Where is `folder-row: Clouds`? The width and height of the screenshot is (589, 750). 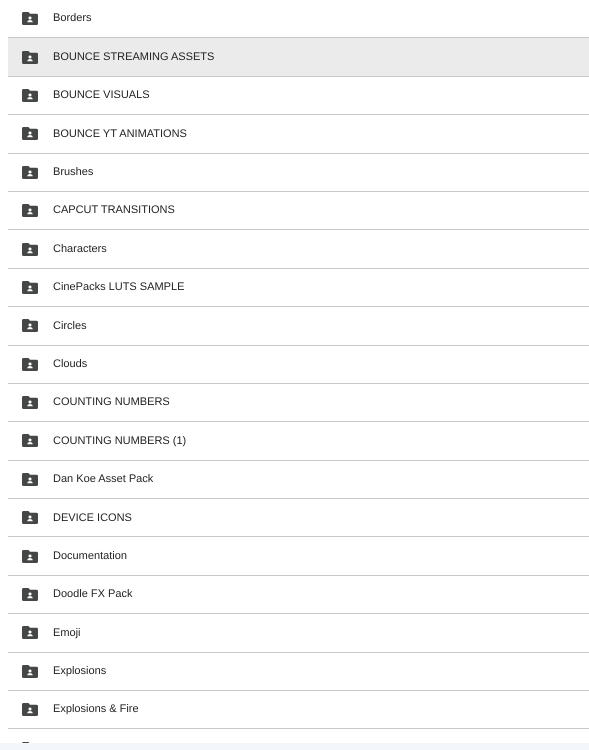 folder-row: Clouds is located at coordinates (298, 365).